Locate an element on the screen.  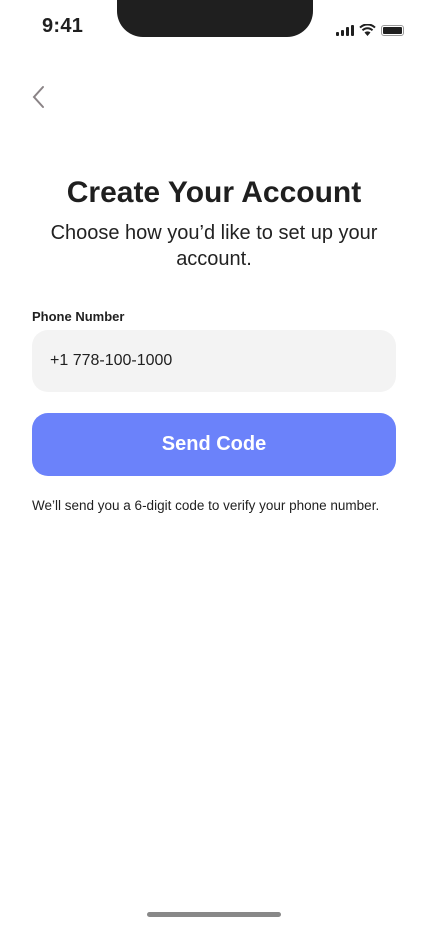
phone-number-input is located at coordinates (214, 361).